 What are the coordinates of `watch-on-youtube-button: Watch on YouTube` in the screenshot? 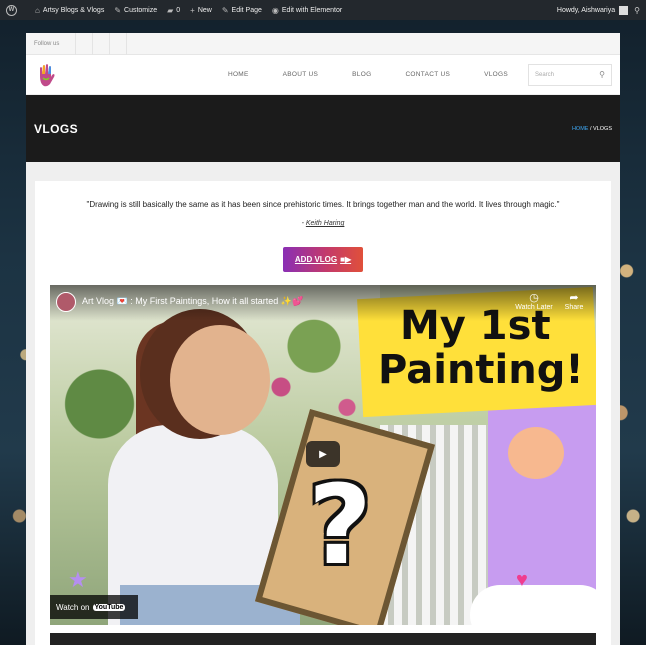 It's located at (94, 607).